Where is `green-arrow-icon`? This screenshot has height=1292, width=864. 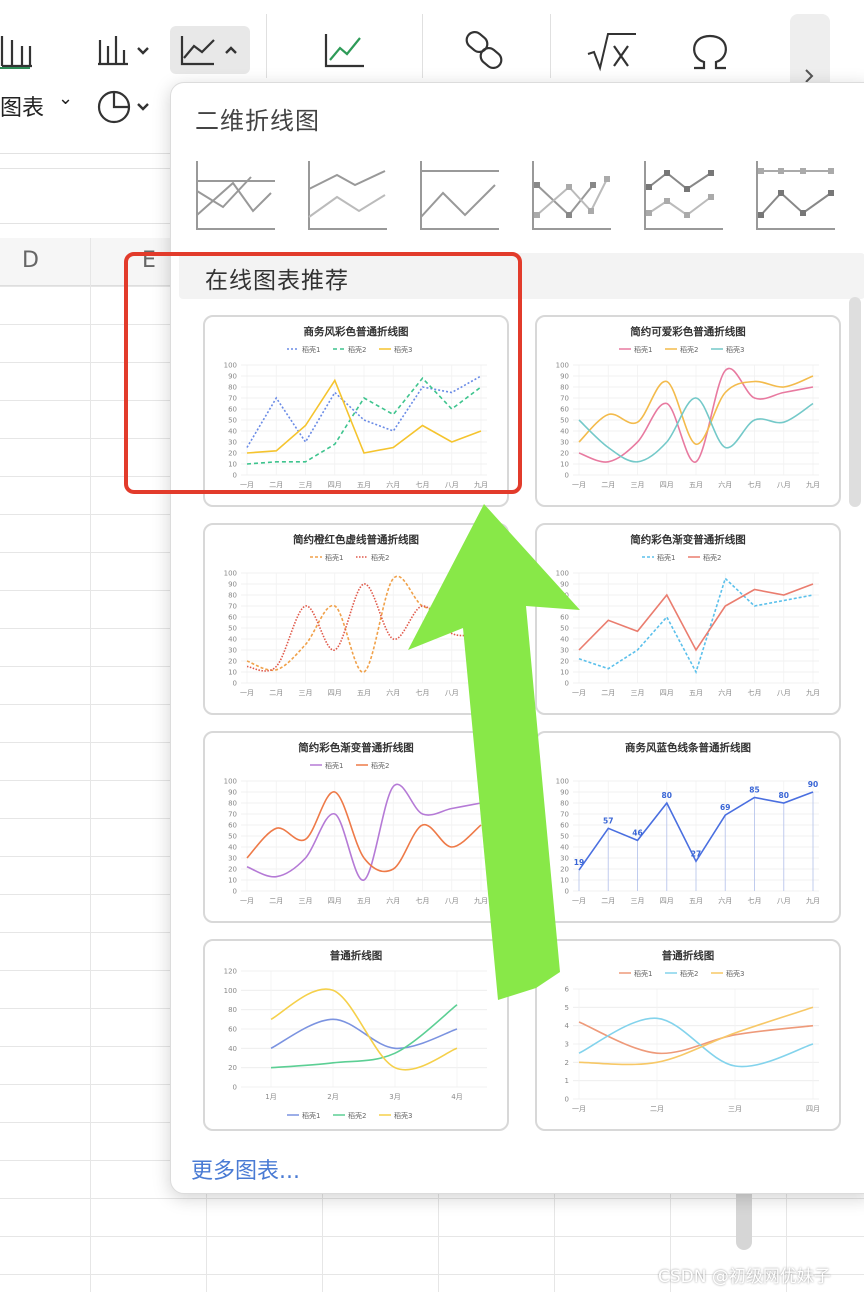 green-arrow-icon is located at coordinates (494, 752).